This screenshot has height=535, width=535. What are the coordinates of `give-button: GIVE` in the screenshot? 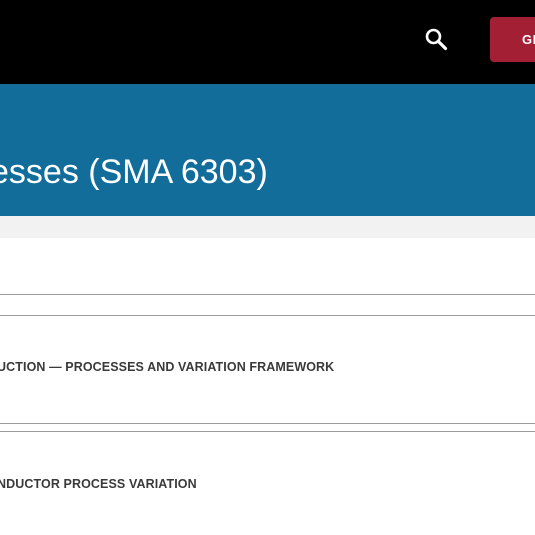 It's located at (512, 39).